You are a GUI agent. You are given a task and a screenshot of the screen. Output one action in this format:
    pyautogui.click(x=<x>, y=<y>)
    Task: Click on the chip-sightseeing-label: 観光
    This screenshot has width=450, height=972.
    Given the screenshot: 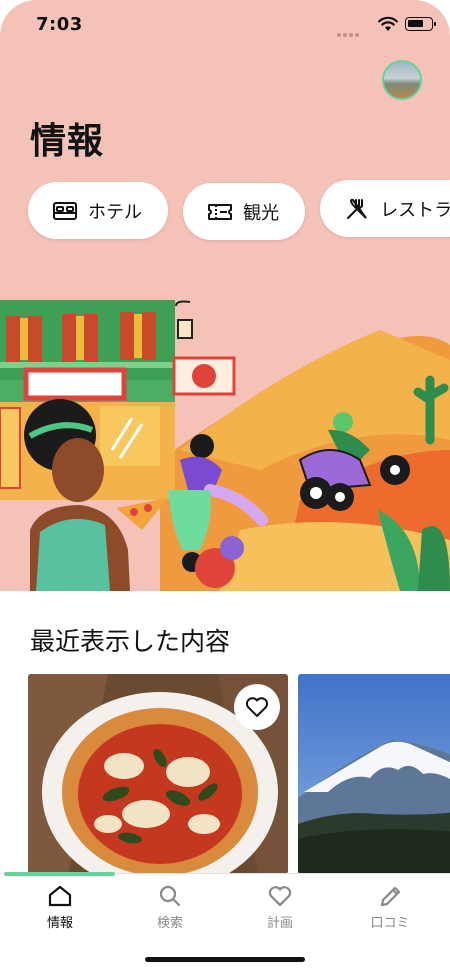 What is the action you would take?
    pyautogui.click(x=261, y=213)
    